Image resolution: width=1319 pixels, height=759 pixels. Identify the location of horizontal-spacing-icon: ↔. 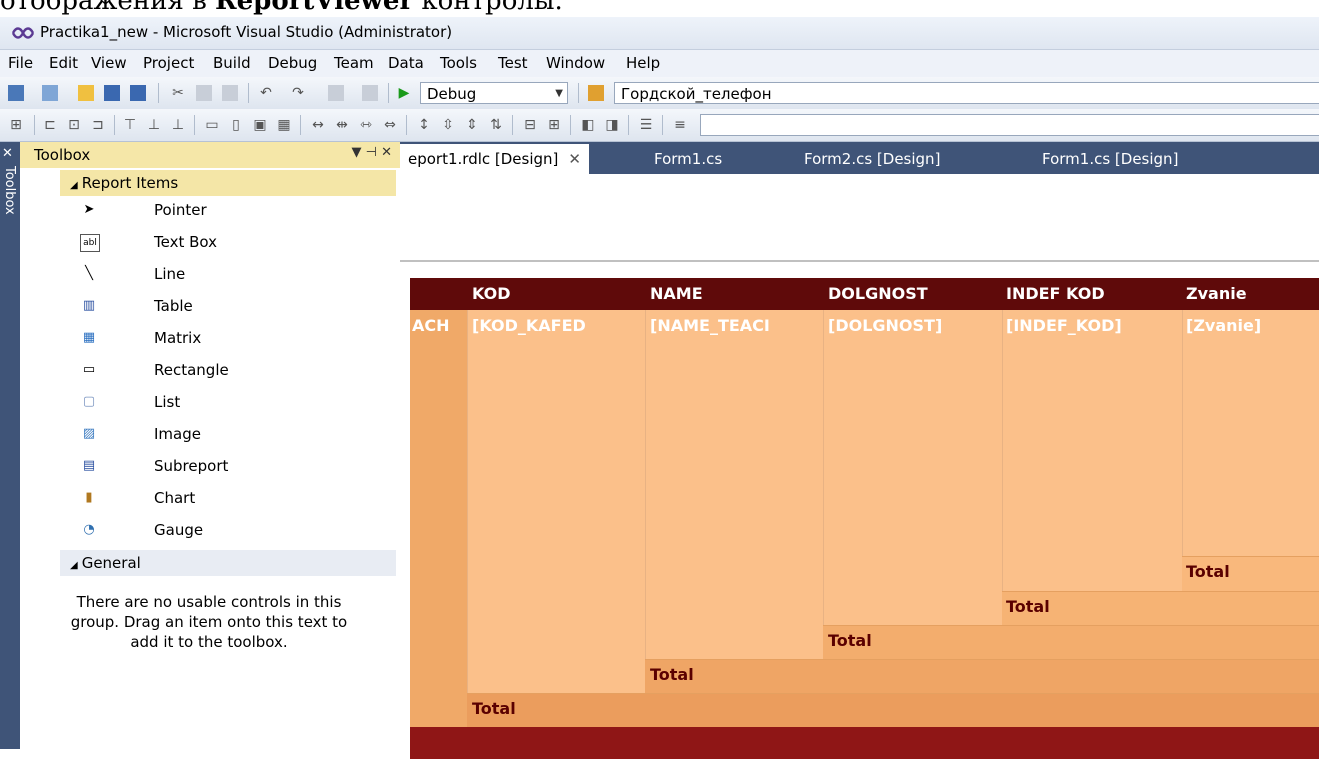
(318, 125).